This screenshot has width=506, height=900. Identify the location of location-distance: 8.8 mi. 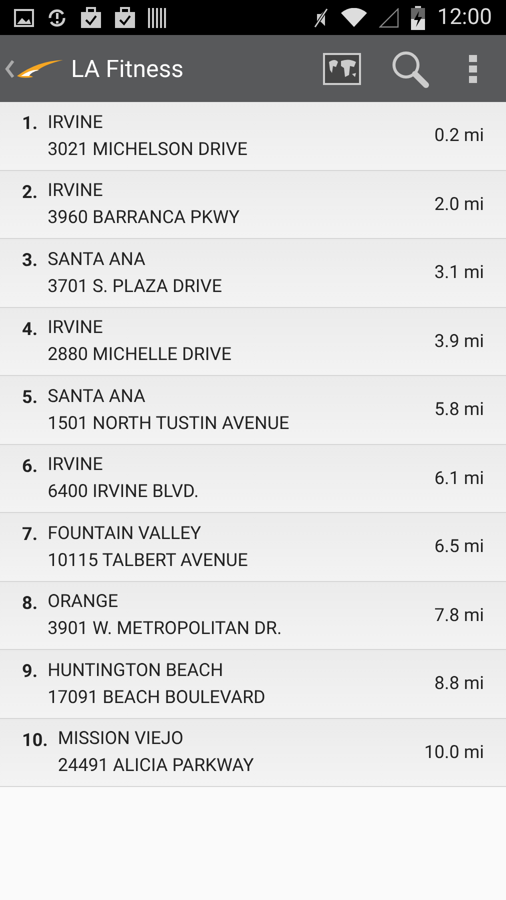
(459, 684).